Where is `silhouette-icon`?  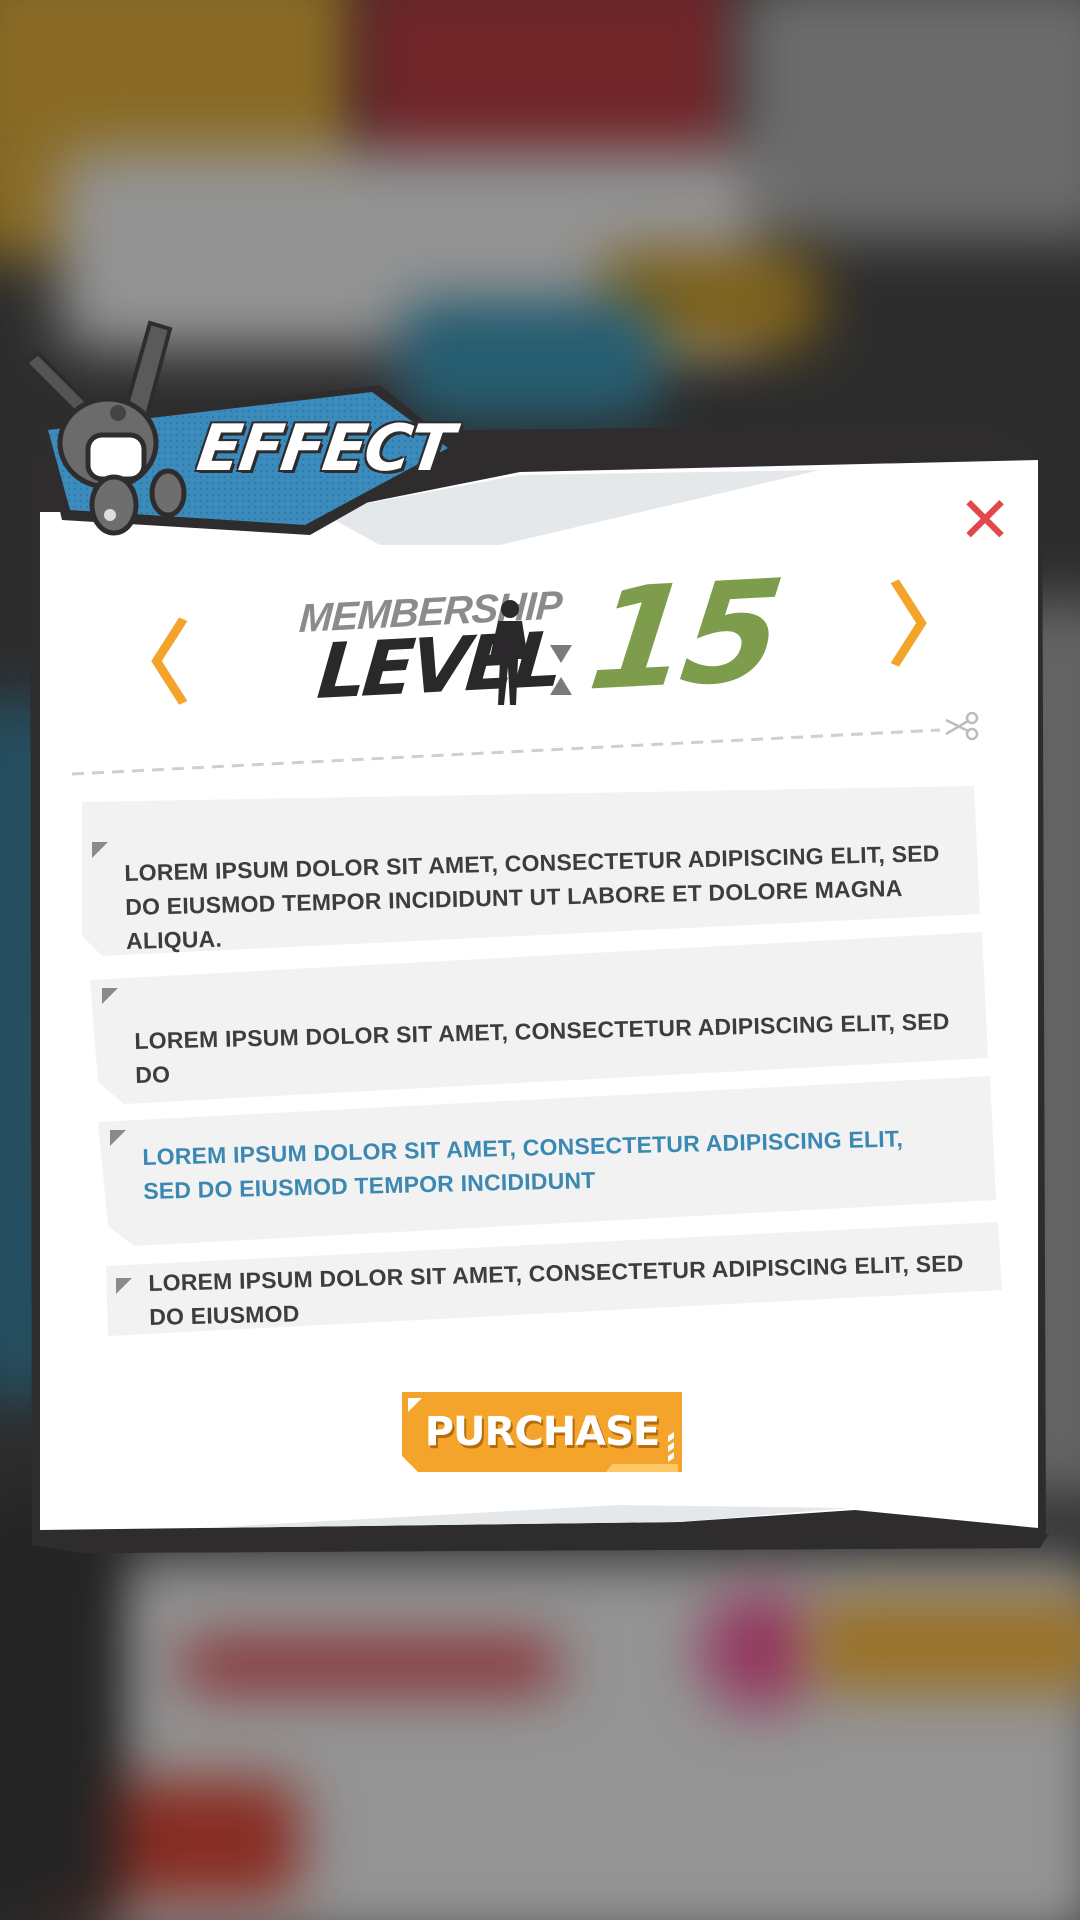 silhouette-icon is located at coordinates (509, 652).